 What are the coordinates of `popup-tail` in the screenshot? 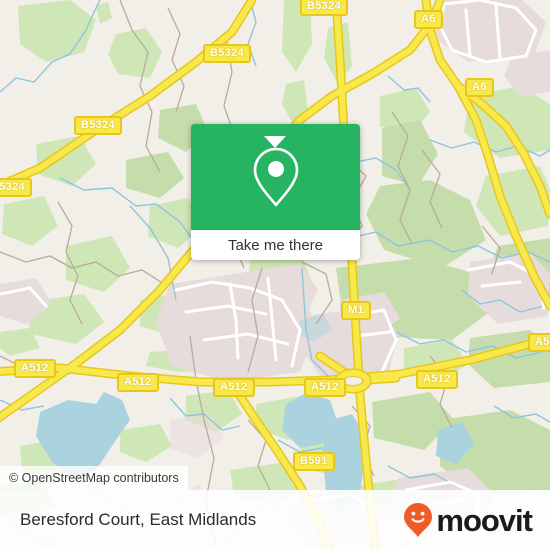 It's located at (275, 142).